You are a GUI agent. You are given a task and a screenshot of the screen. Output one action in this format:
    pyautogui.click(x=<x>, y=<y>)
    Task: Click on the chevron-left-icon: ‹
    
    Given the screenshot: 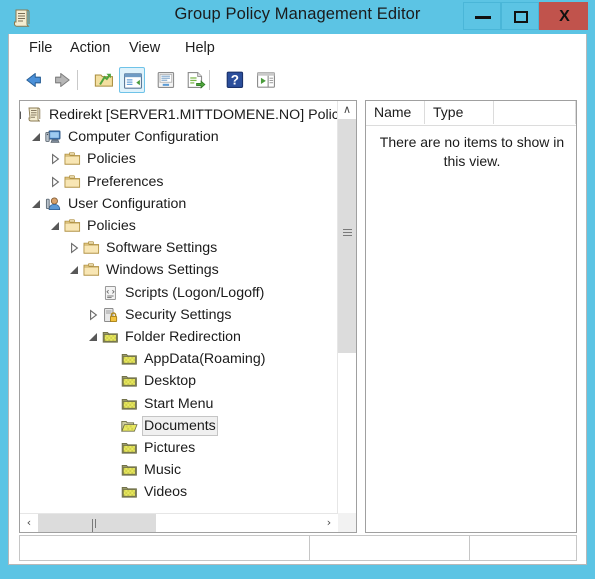 What is the action you would take?
    pyautogui.click(x=29, y=522)
    